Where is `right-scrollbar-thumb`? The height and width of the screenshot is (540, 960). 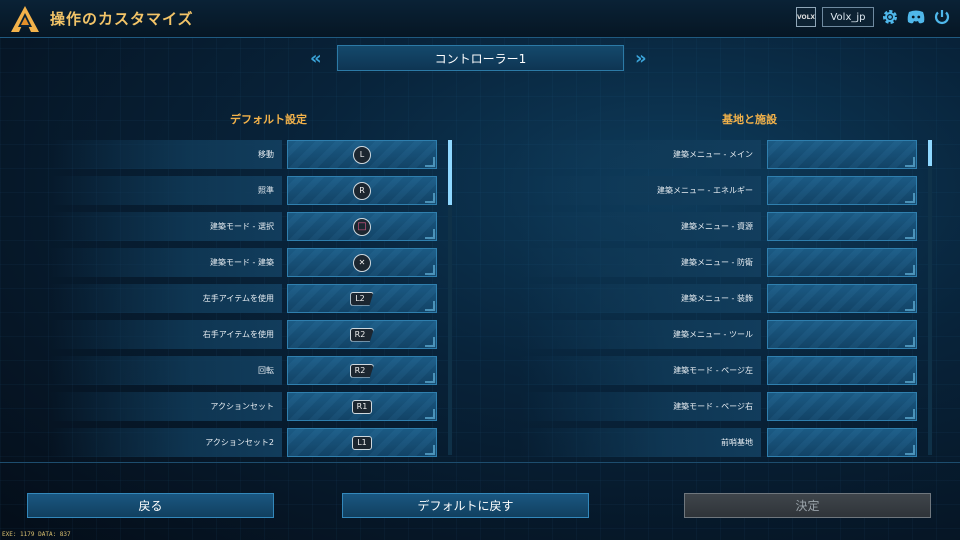
right-scrollbar-thumb is located at coordinates (930, 153).